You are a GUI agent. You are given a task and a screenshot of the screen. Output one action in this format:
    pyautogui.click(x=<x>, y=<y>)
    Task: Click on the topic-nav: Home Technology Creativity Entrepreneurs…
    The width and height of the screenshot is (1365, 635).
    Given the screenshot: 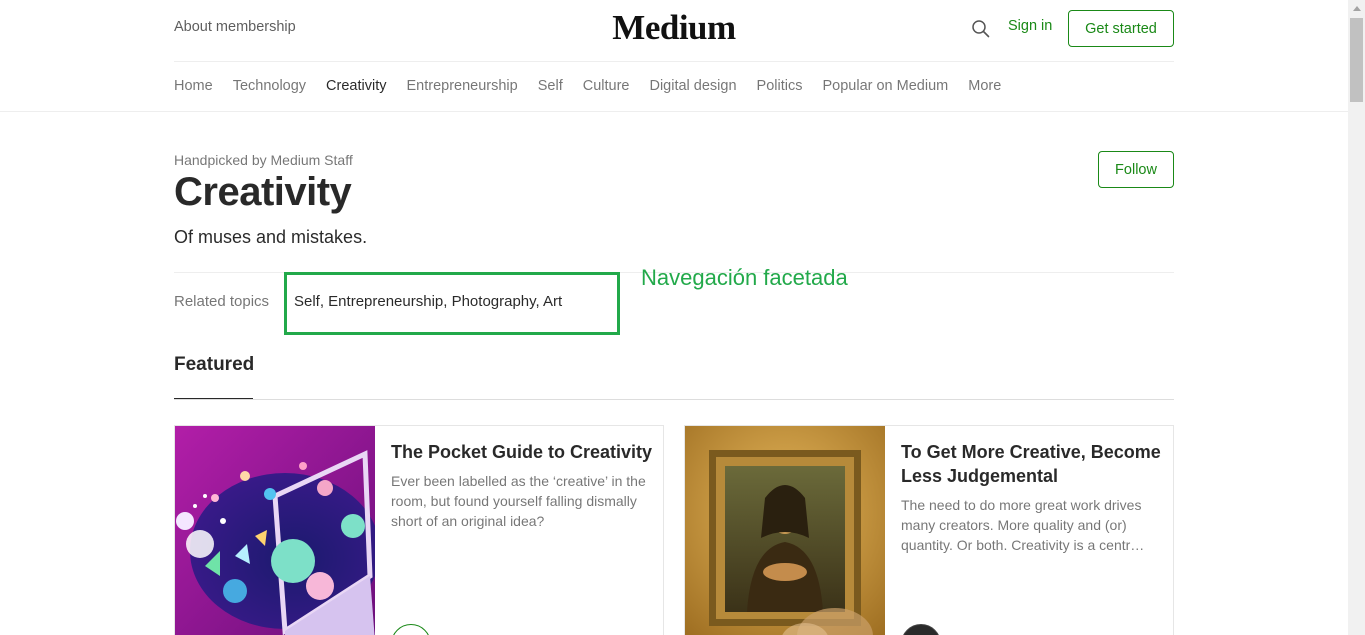 What is the action you would take?
    pyautogui.click(x=674, y=86)
    